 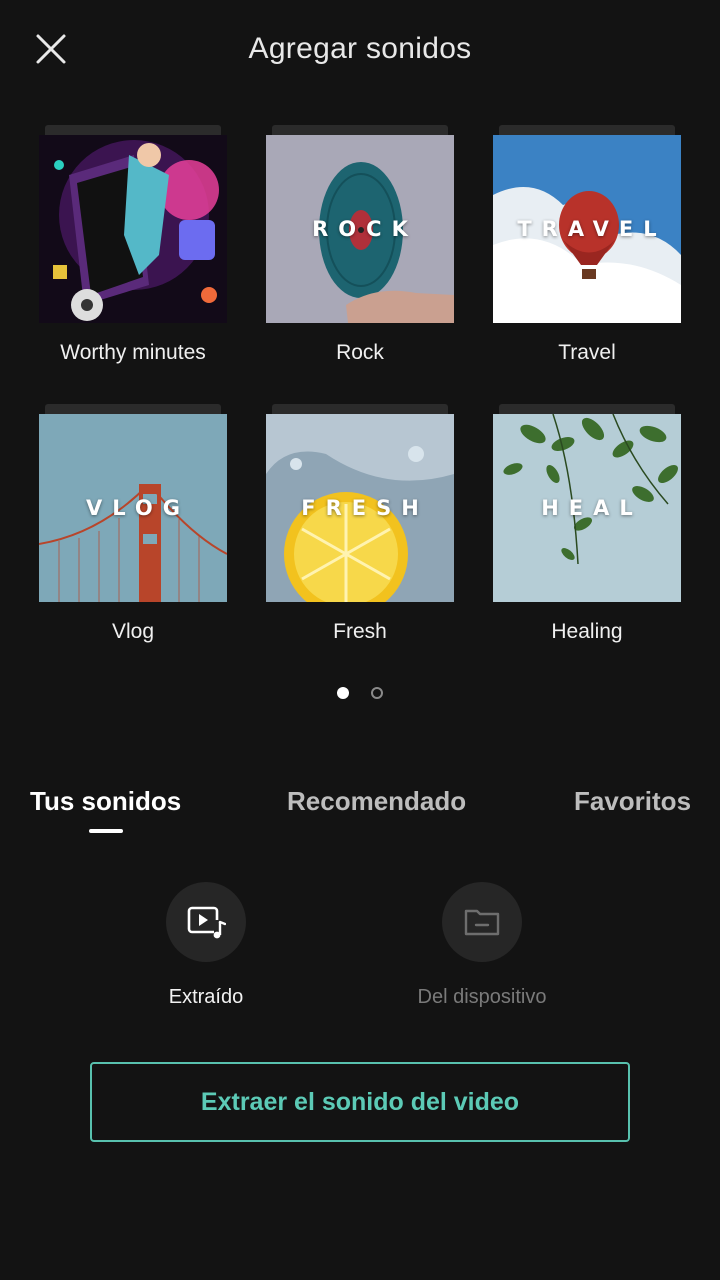 I want to click on category-cover-image: HEAL, so click(x=587, y=508).